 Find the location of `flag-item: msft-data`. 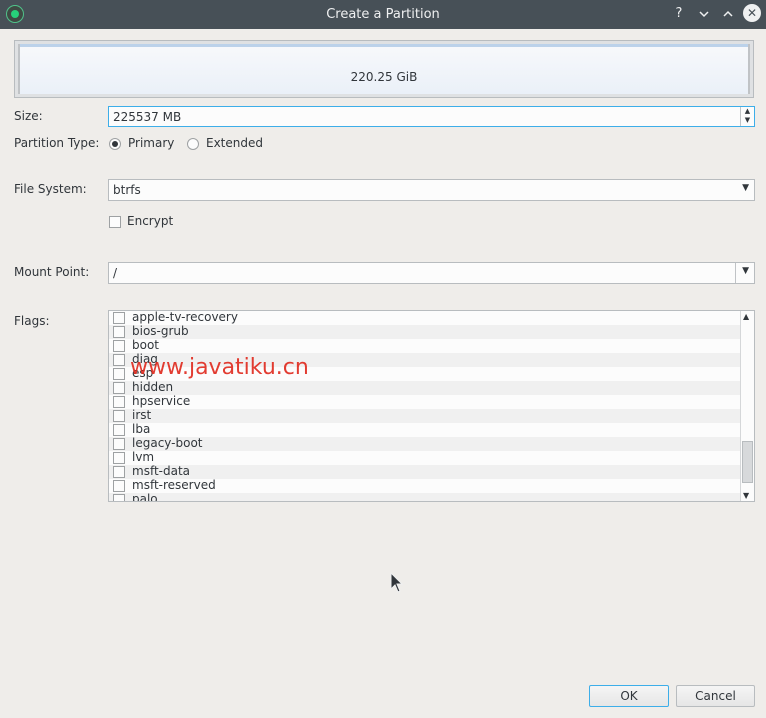

flag-item: msft-data is located at coordinates (431, 471).